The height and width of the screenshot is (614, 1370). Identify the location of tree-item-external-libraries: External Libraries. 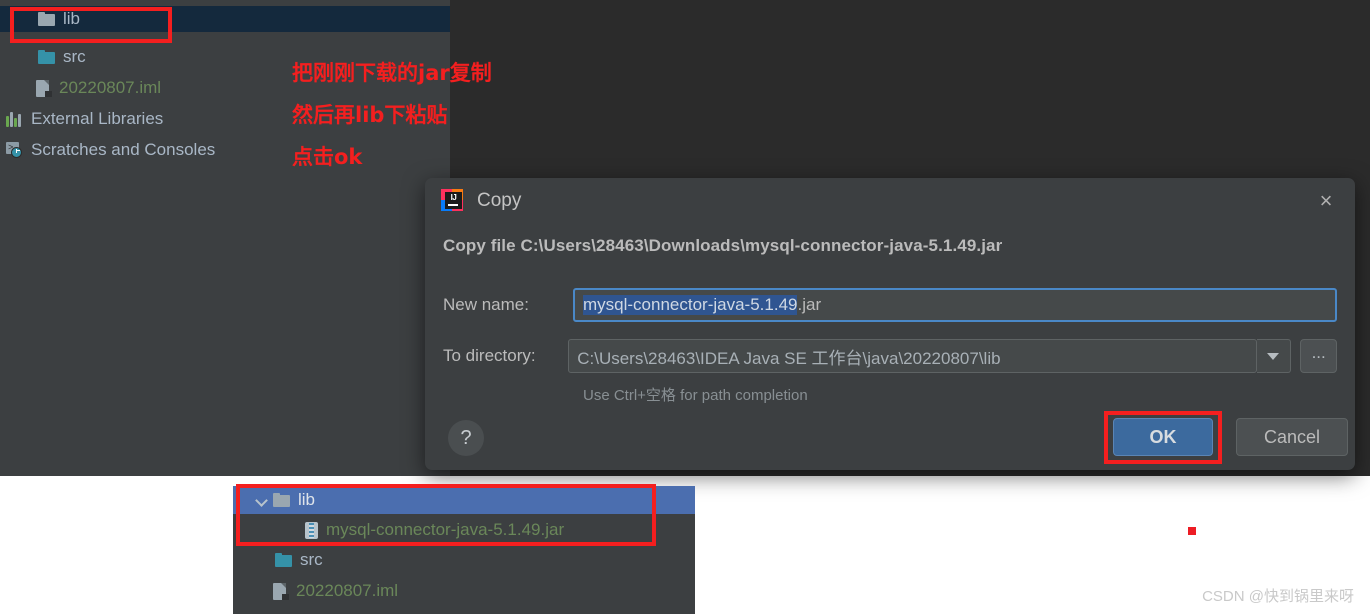
(81, 119).